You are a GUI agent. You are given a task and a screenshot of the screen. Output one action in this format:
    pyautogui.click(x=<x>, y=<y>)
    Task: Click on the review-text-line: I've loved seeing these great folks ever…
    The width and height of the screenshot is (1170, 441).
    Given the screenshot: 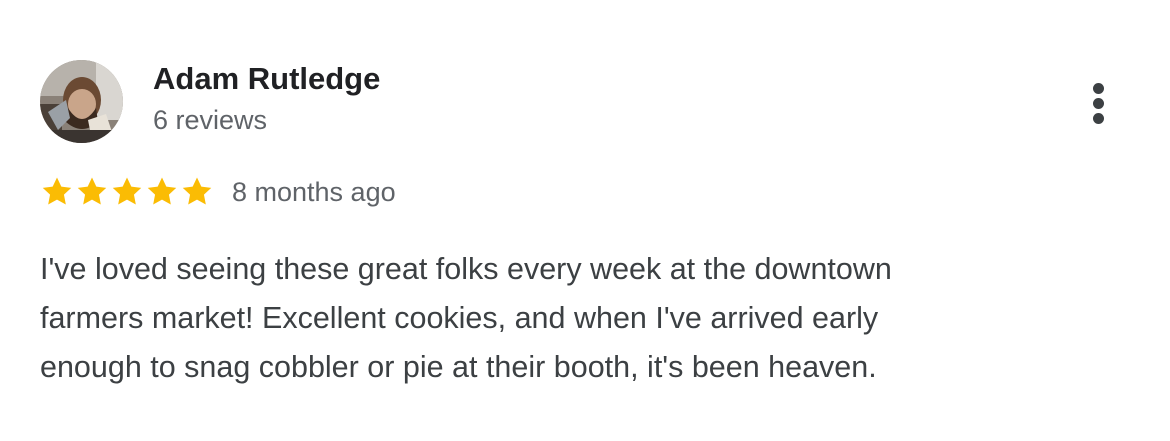 What is the action you would take?
    pyautogui.click(x=466, y=269)
    